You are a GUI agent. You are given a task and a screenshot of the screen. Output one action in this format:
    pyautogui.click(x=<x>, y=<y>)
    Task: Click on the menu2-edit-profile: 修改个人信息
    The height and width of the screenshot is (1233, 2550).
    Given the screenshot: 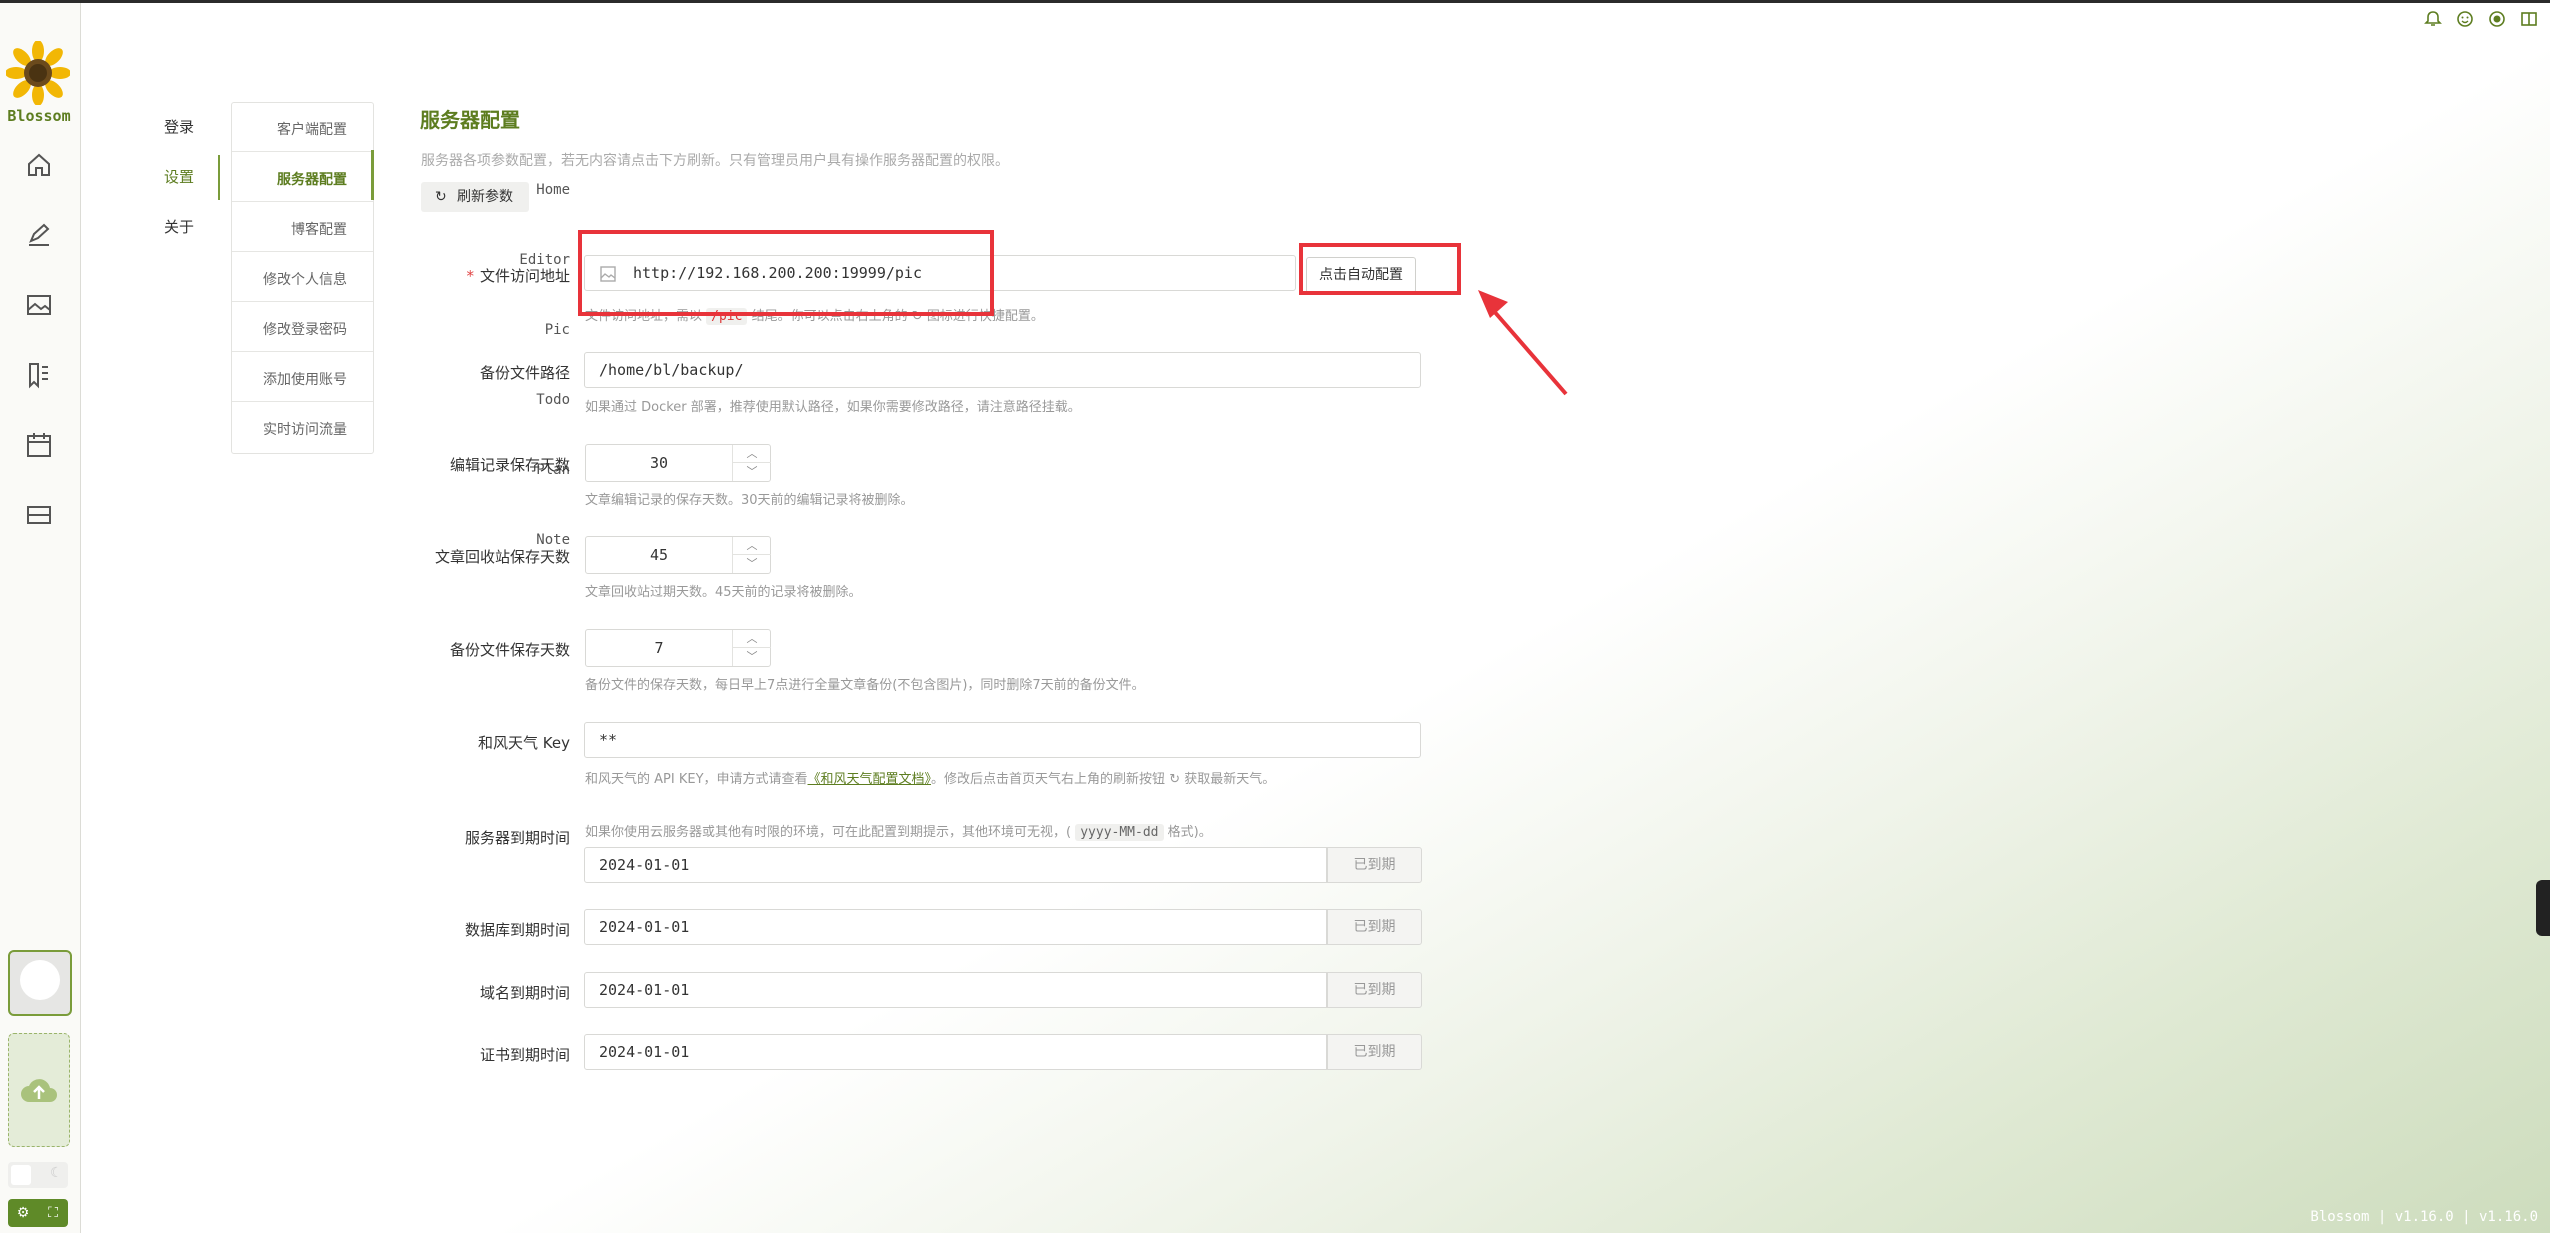 What is the action you would take?
    pyautogui.click(x=305, y=279)
    